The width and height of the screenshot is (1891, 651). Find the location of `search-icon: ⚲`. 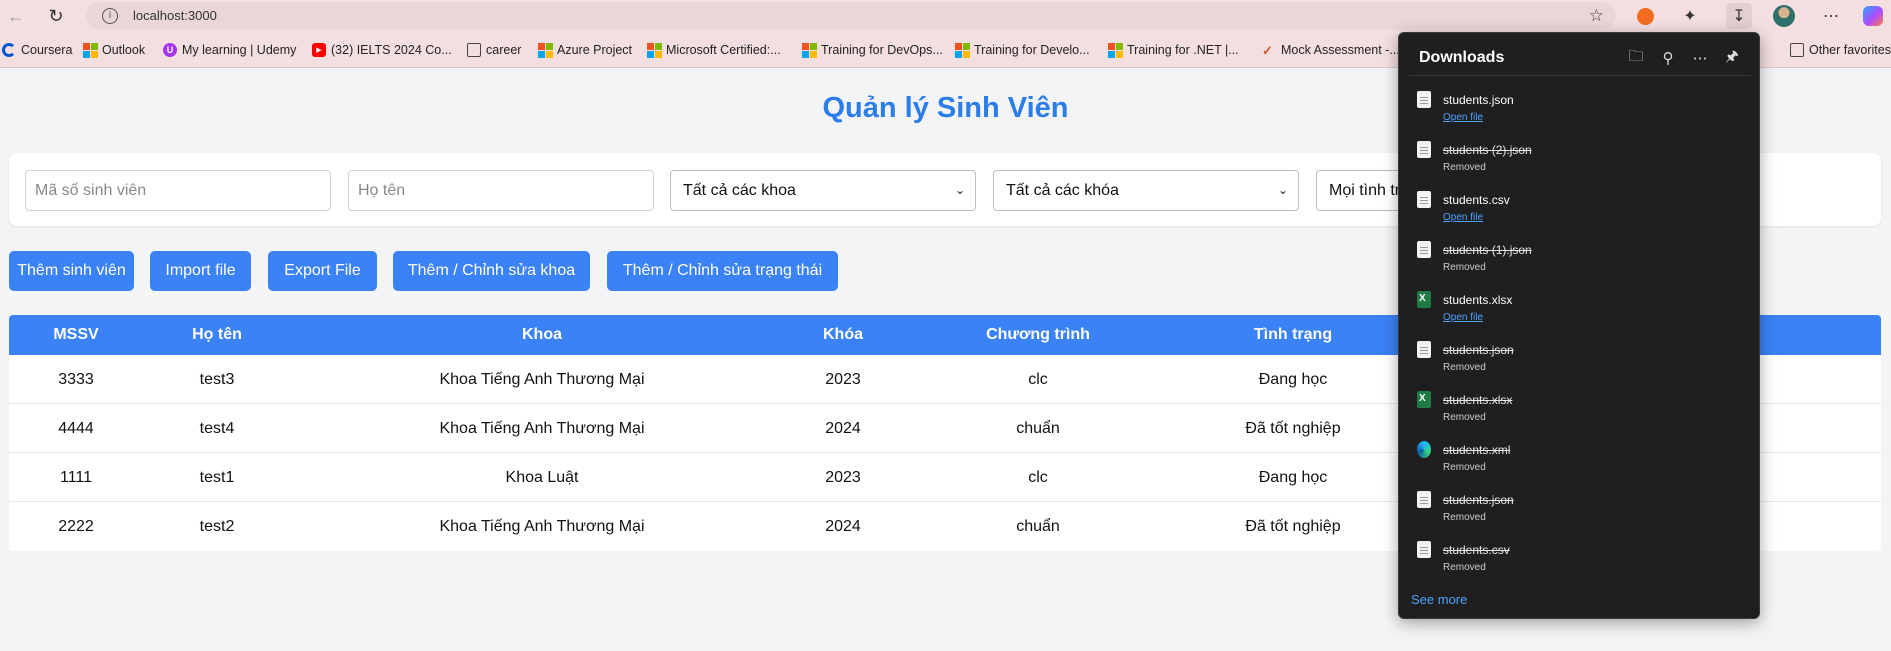

search-icon: ⚲ is located at coordinates (1668, 58).